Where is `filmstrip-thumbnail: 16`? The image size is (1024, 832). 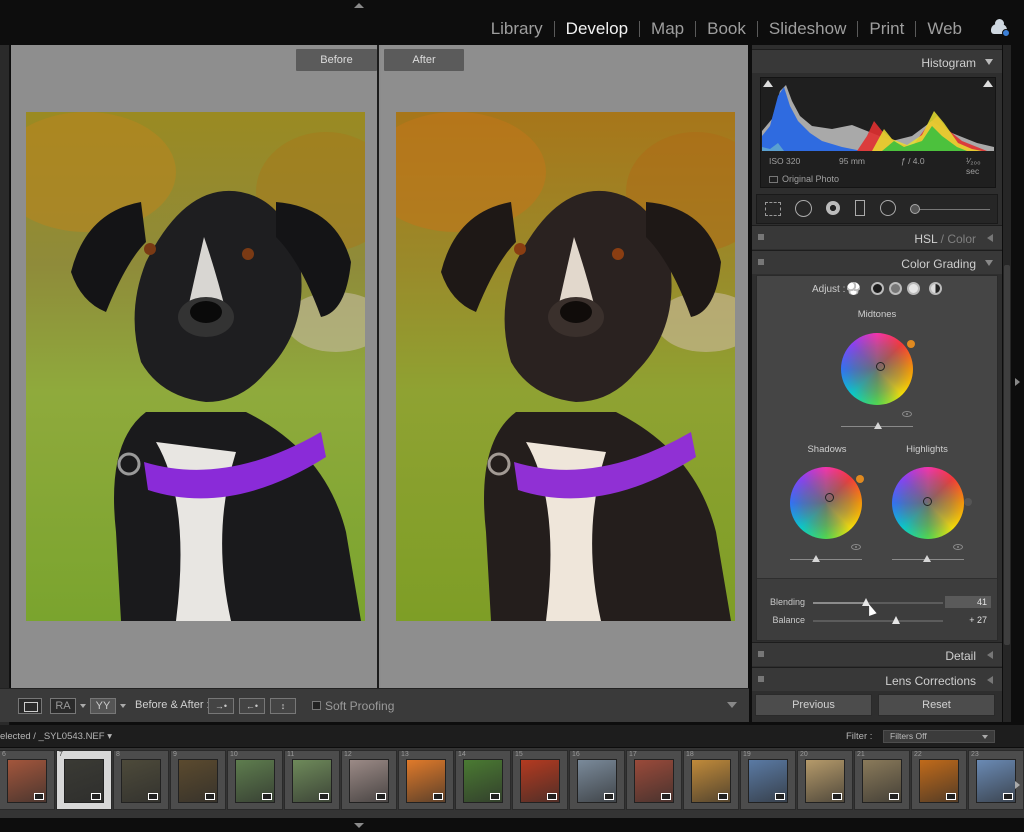 filmstrip-thumbnail: 16 is located at coordinates (597, 780).